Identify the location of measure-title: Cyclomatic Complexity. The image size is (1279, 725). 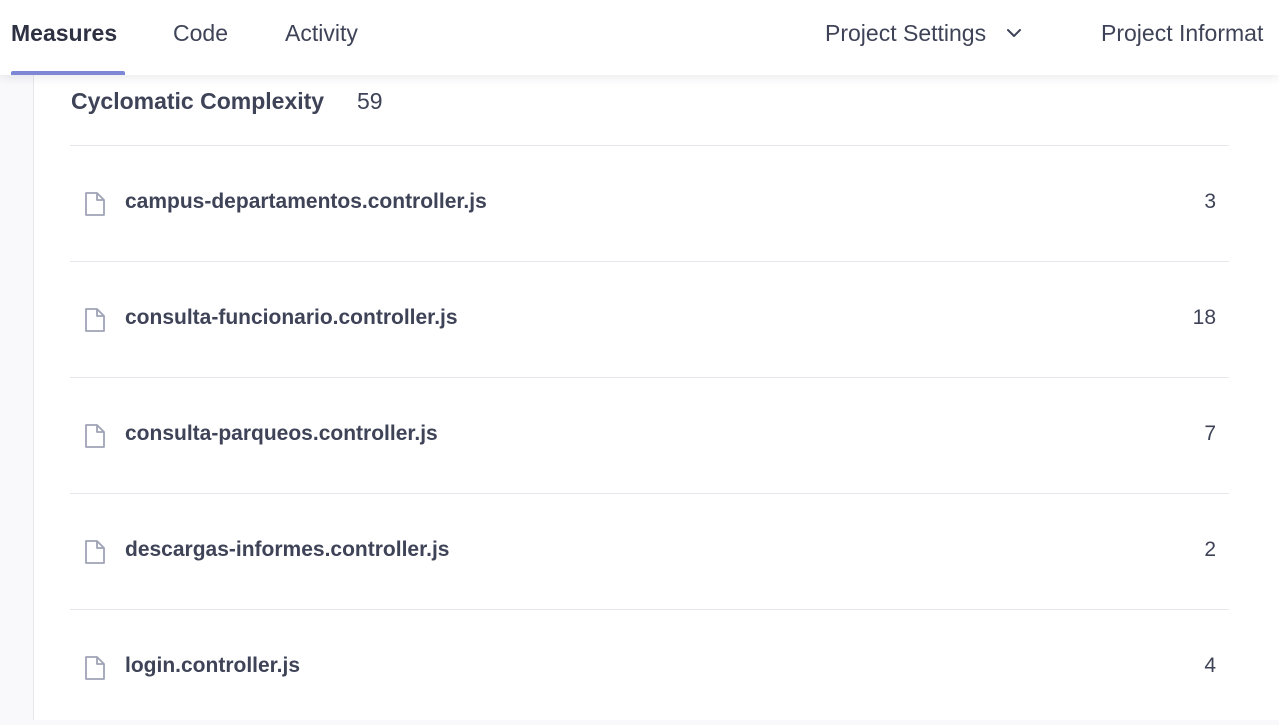
(198, 101).